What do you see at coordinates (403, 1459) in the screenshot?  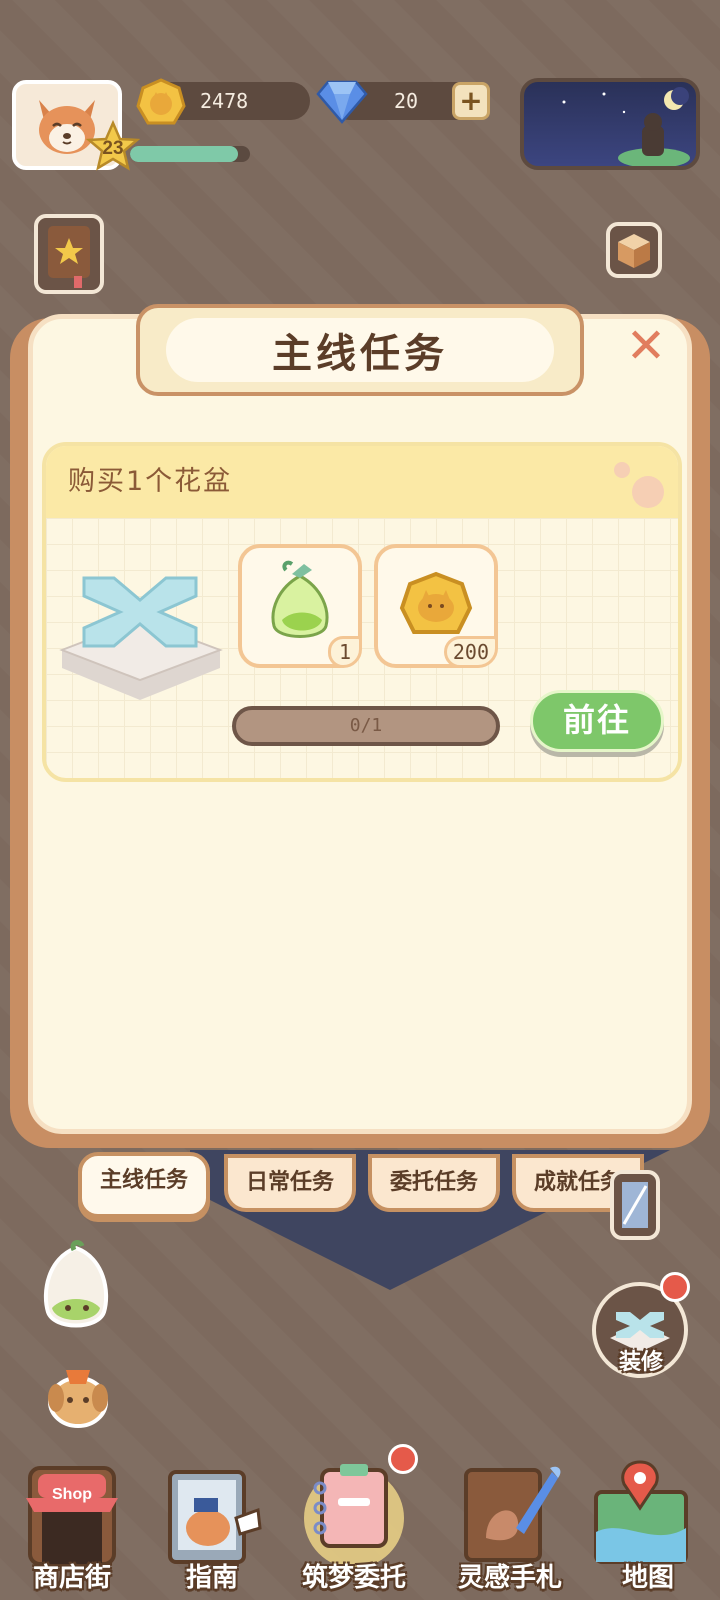 I see `commission-notification-dot` at bounding box center [403, 1459].